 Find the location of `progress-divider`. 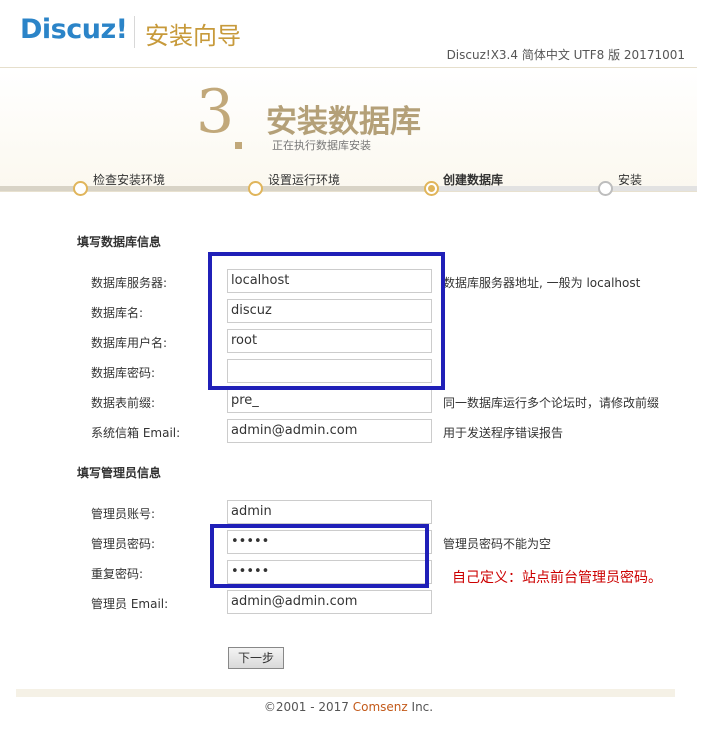

progress-divider is located at coordinates (348, 191).